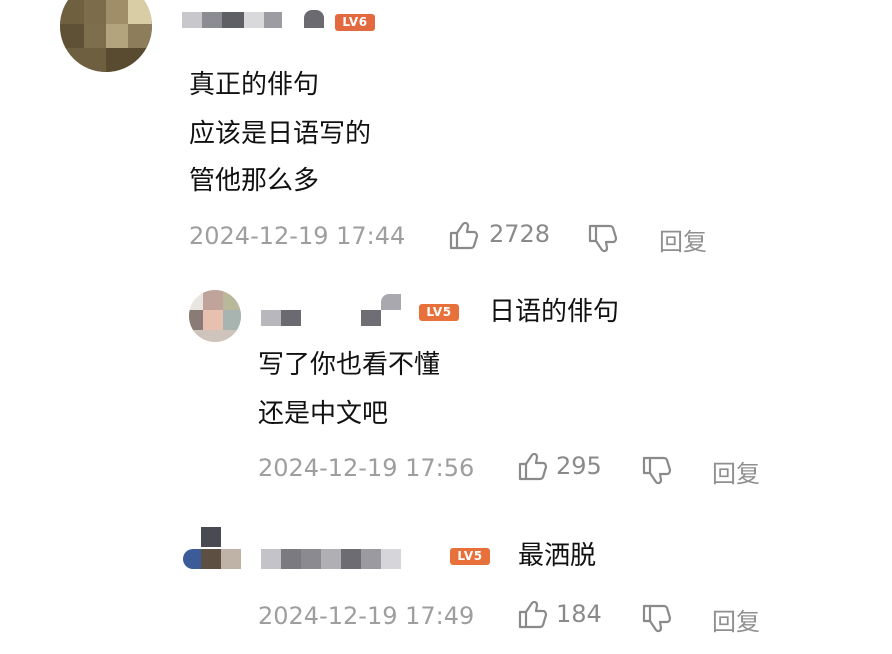 The height and width of the screenshot is (654, 892). What do you see at coordinates (579, 466) in the screenshot?
I see `like-count: 295` at bounding box center [579, 466].